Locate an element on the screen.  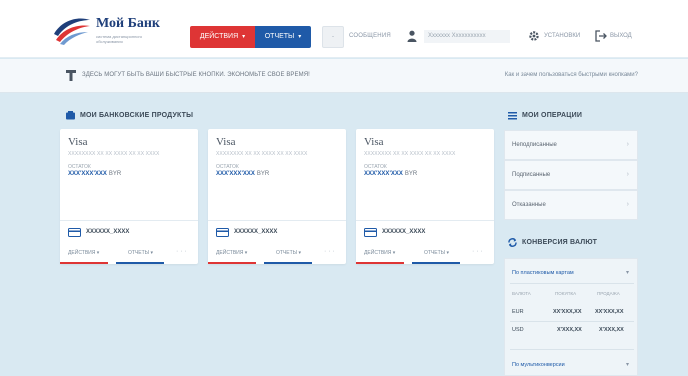
rate-sell: X'XXX,XX is located at coordinates (611, 330).